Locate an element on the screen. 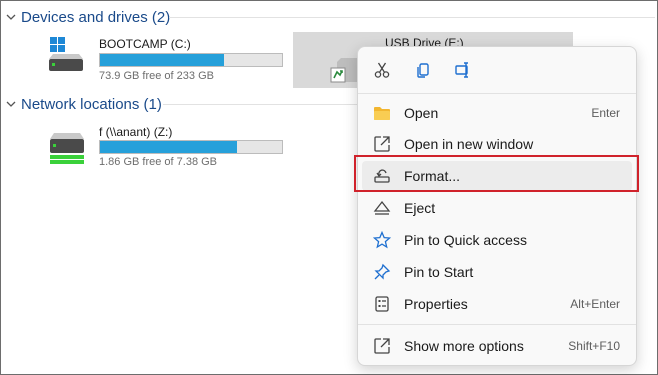 This screenshot has height=375, width=658. group-header-network: Network locations (1) is located at coordinates (83, 104).